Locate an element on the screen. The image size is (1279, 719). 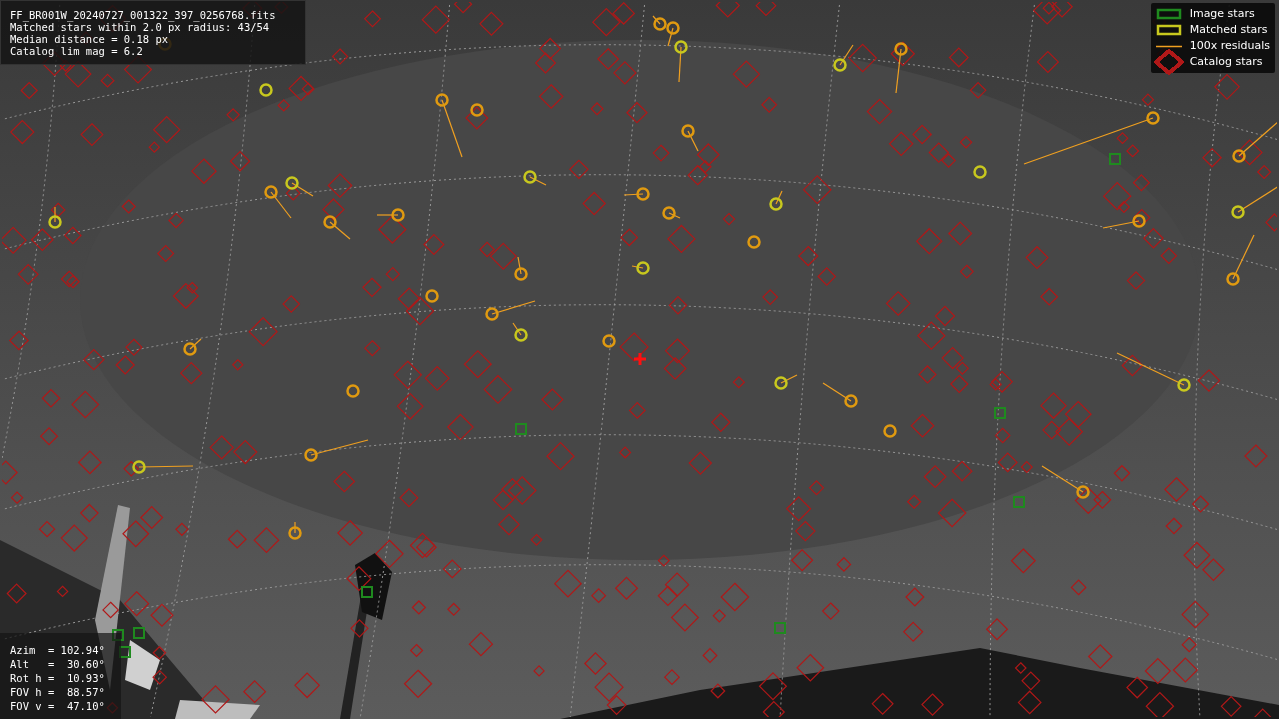
pointing-text: Rot h = 10.93° is located at coordinates (58, 678).